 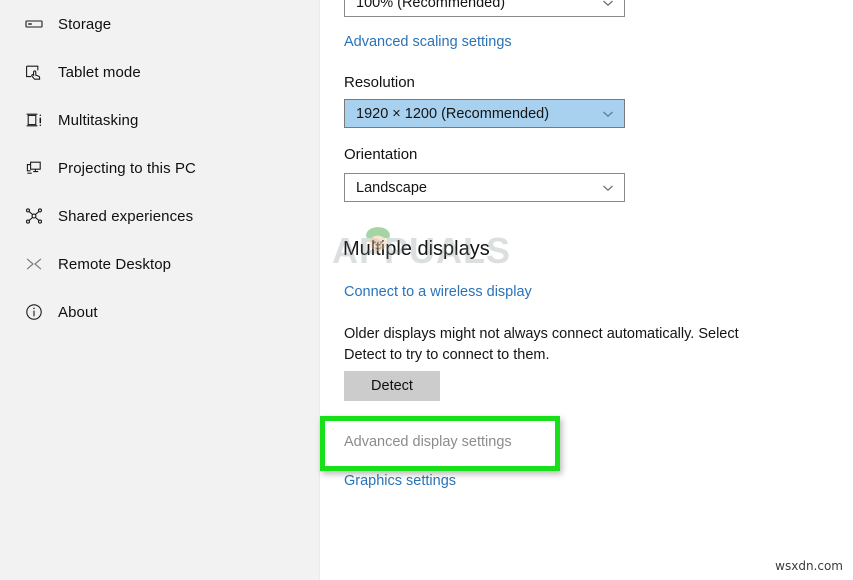 What do you see at coordinates (160, 72) in the screenshot?
I see `sidebar-item-tablet-mode: Tablet mode` at bounding box center [160, 72].